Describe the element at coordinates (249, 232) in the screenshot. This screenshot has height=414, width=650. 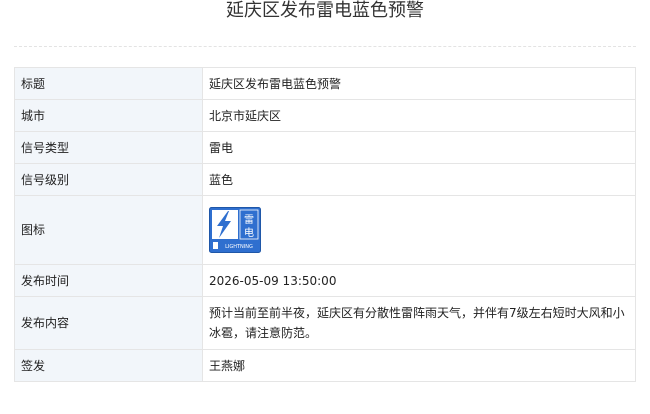
I see `icon-cn-text-2: 电` at that location.